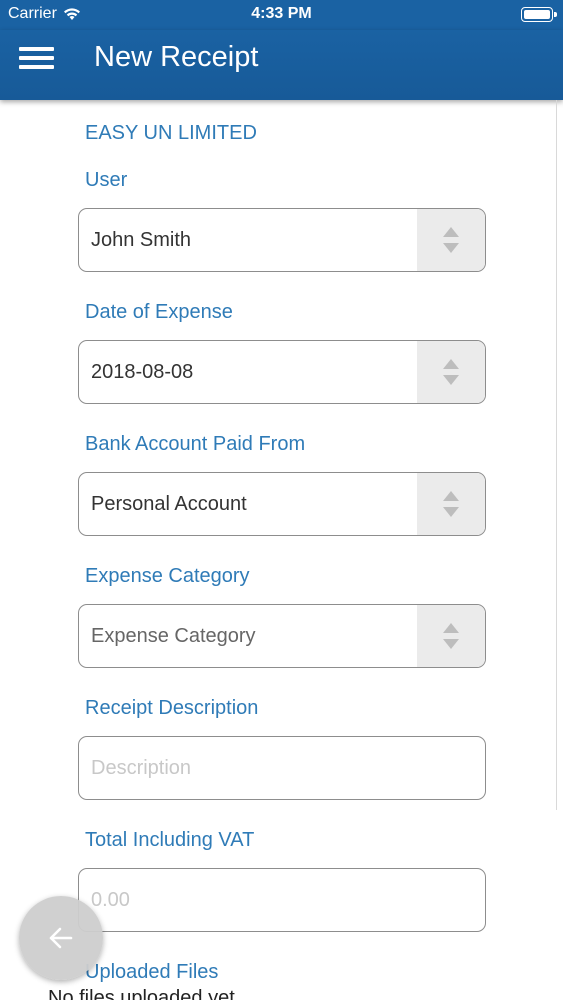 This screenshot has width=563, height=1000. I want to click on status-time: 4:33 PM, so click(281, 13).